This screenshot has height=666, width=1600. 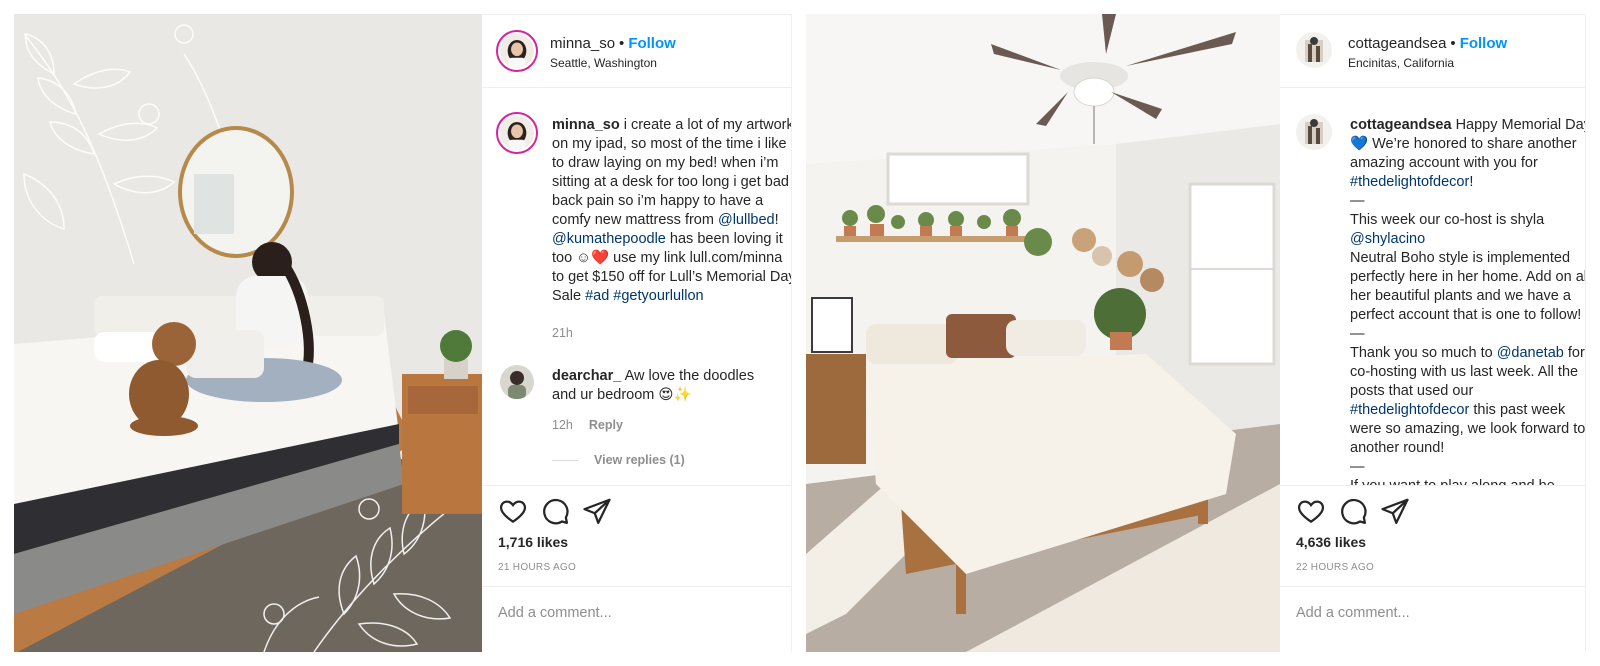 I want to click on header-username-line: minna_so • Follow, so click(x=613, y=43).